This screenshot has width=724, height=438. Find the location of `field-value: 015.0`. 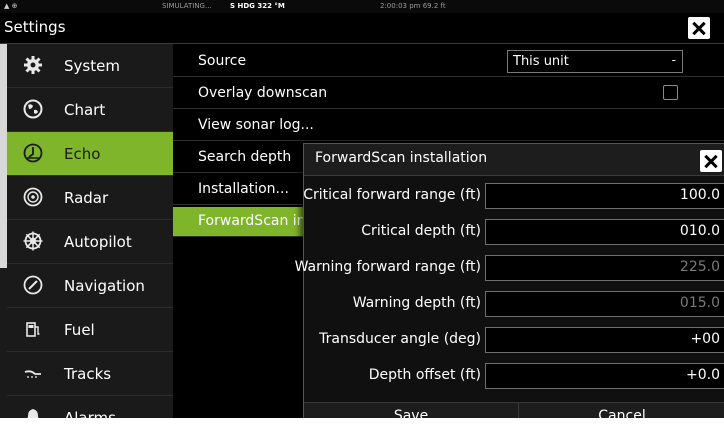

field-value: 015.0 is located at coordinates (699, 303).